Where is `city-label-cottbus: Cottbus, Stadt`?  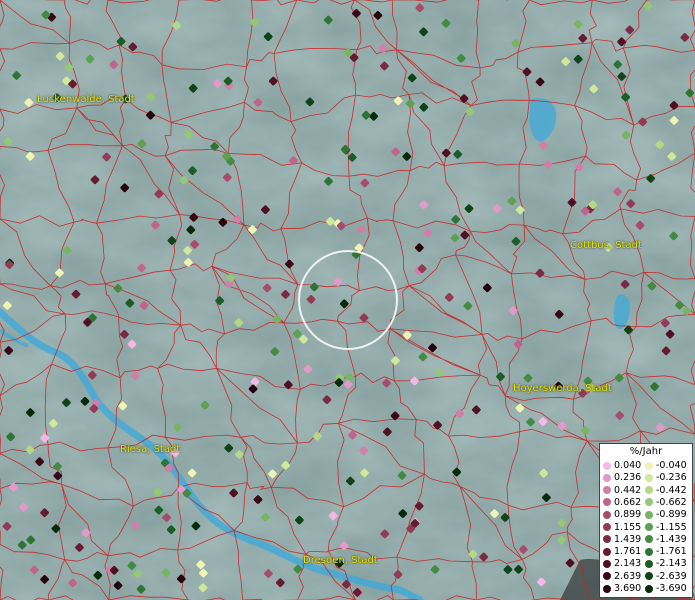
city-label-cottbus: Cottbus, Stadt is located at coordinates (606, 245).